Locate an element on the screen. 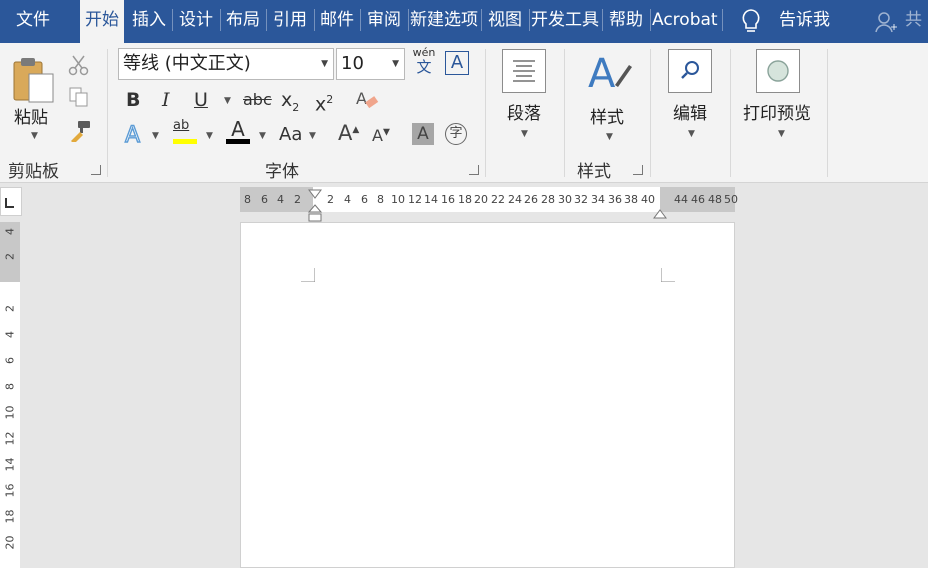  font-color-button: A is located at coordinates (238, 131).